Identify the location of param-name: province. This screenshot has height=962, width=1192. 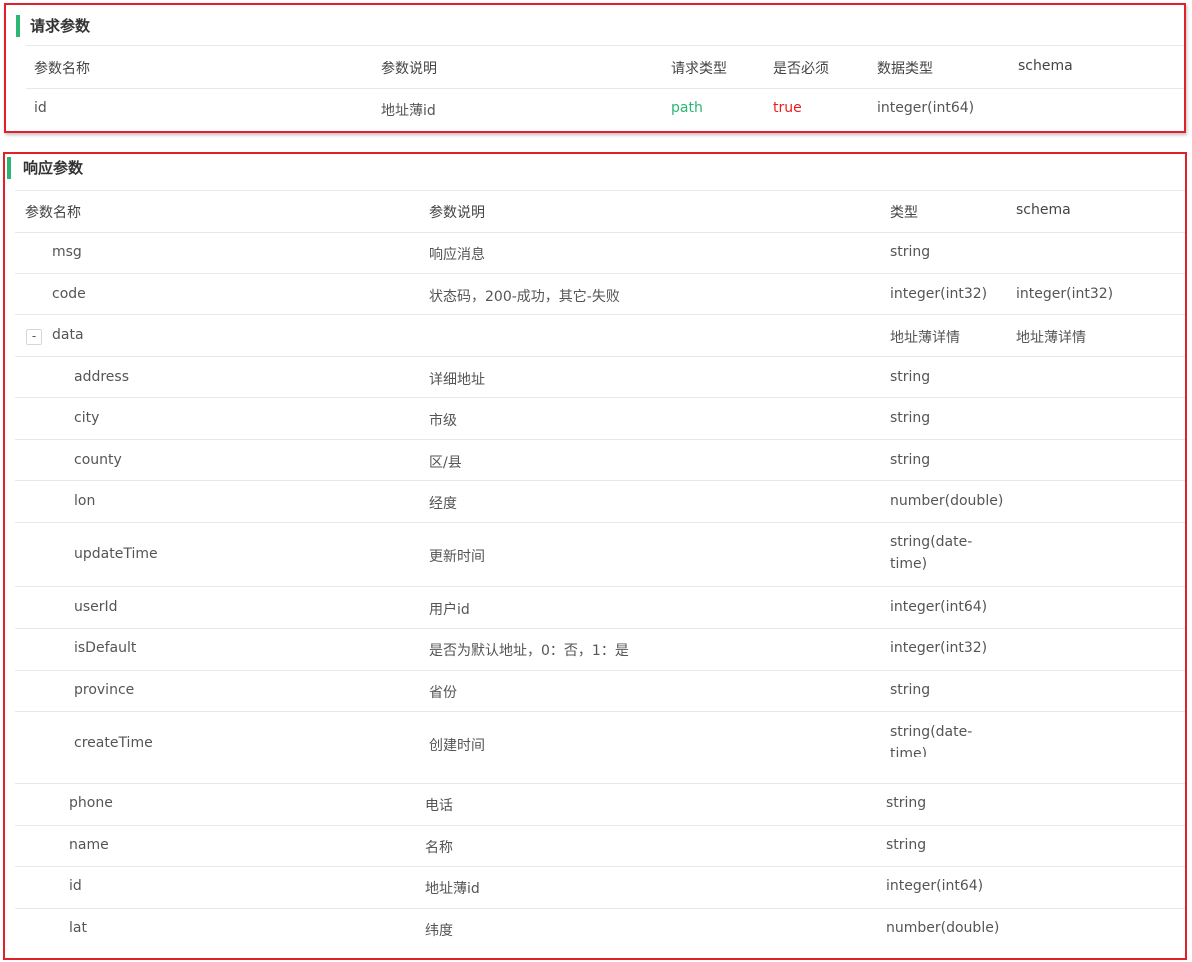
(104, 690).